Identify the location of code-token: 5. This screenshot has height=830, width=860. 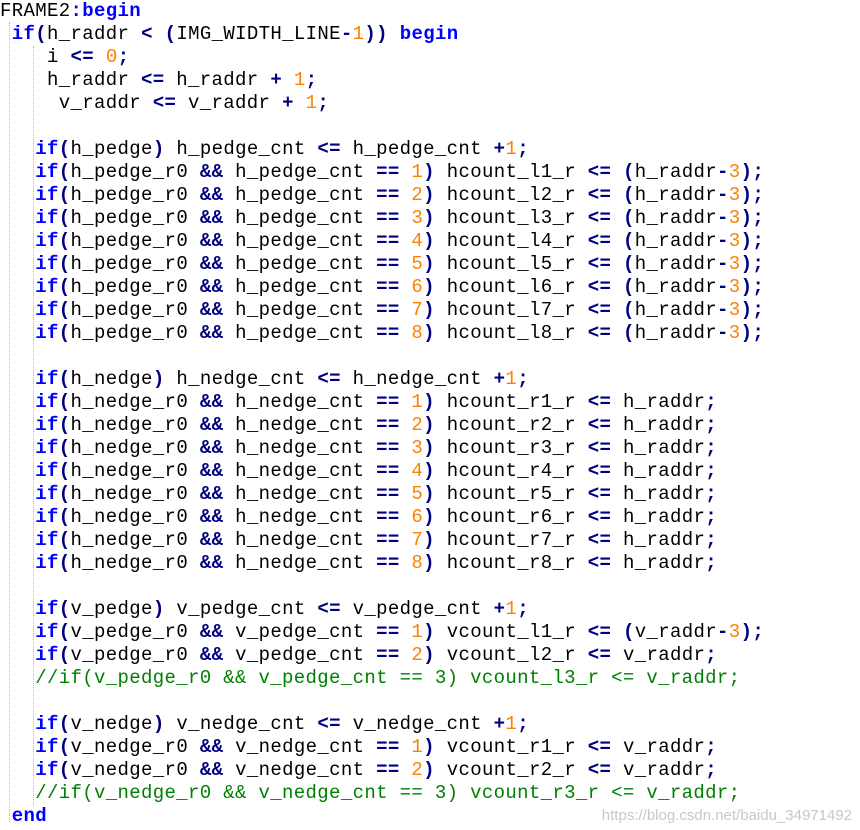
(417, 494).